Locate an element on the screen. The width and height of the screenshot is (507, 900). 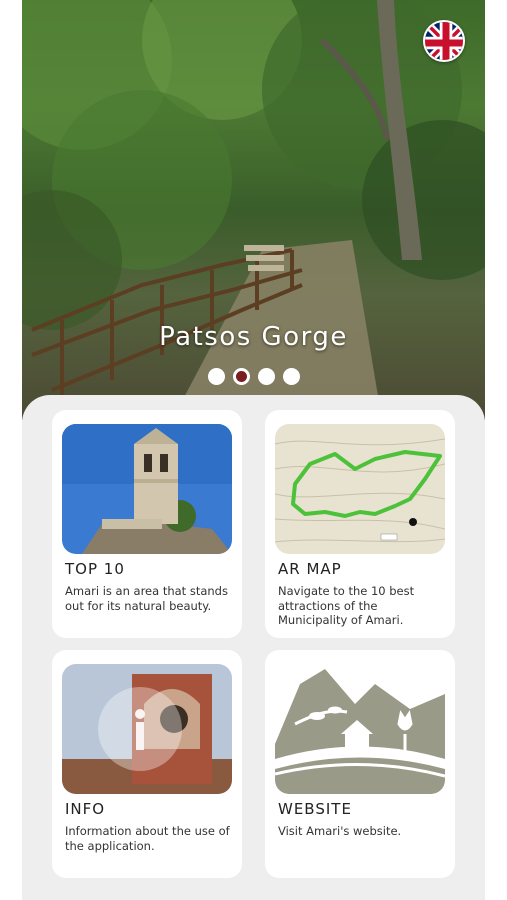
ar-map-title: AR MAP is located at coordinates (310, 569).